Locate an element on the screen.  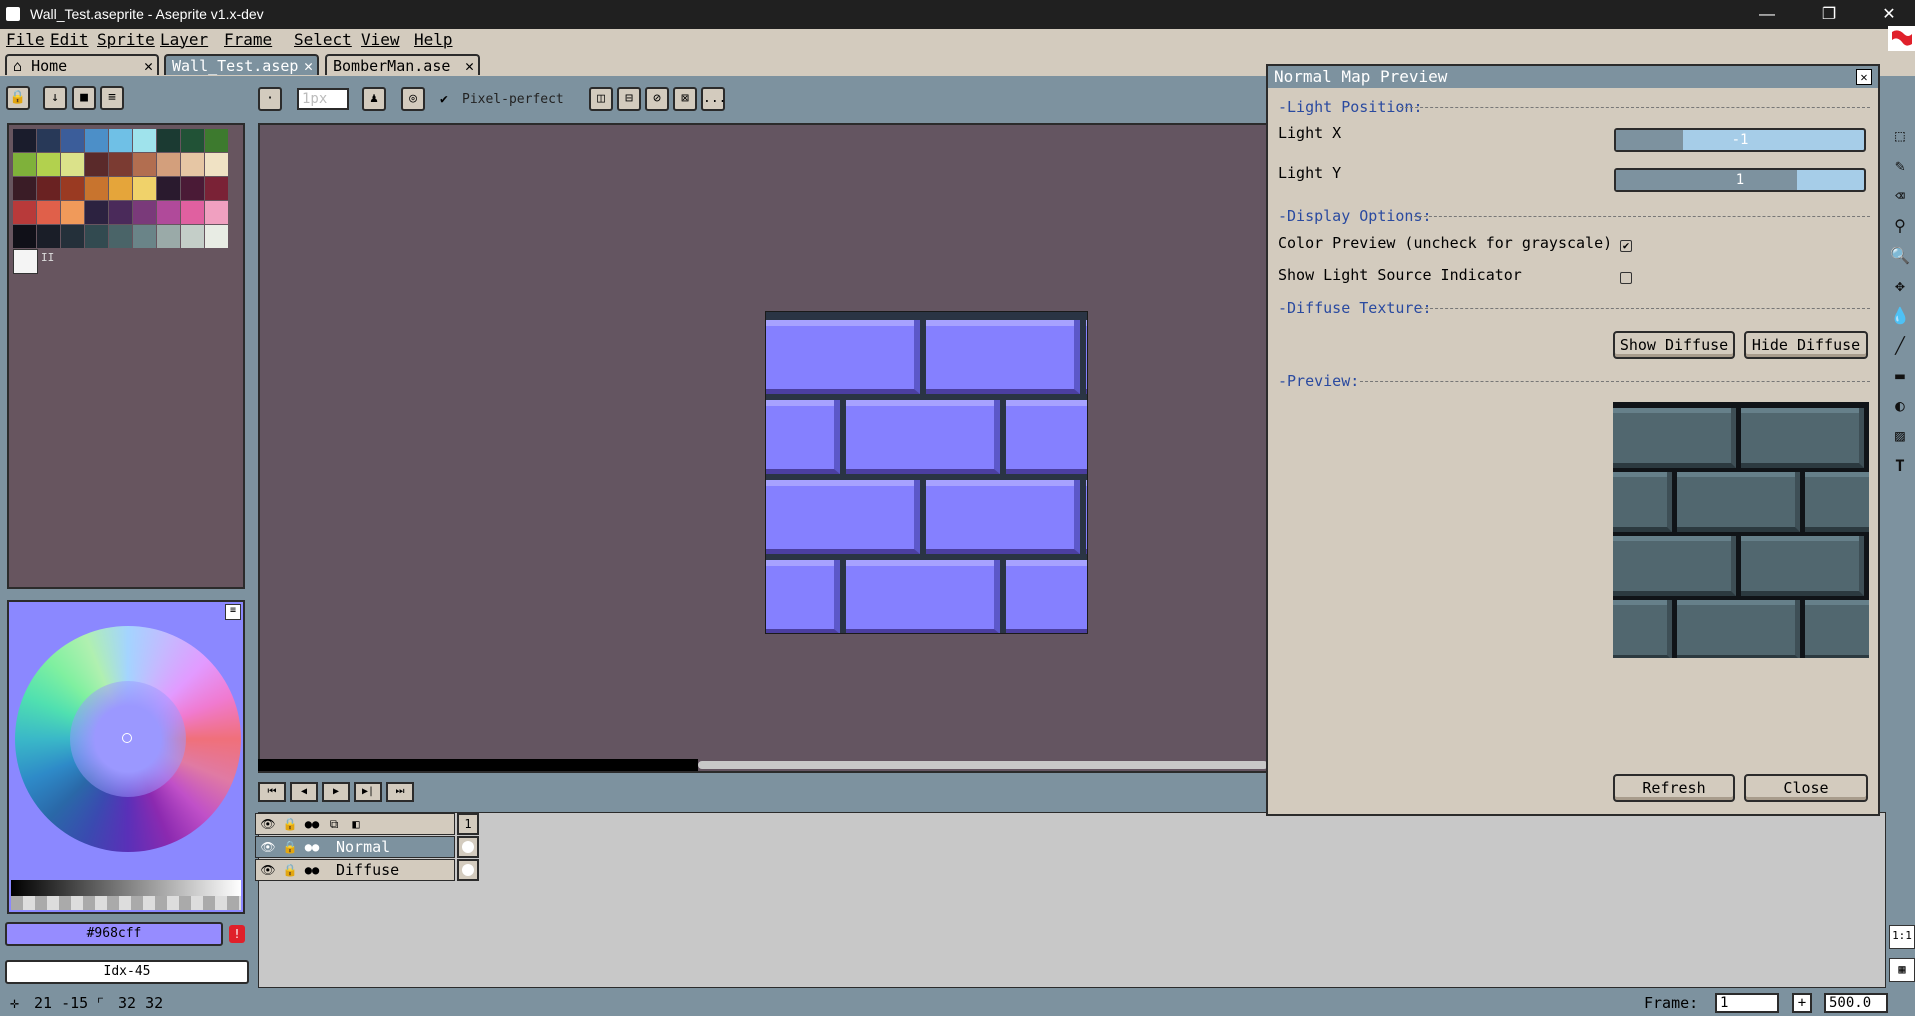
zoom-field: 500.0 is located at coordinates (1856, 1003).